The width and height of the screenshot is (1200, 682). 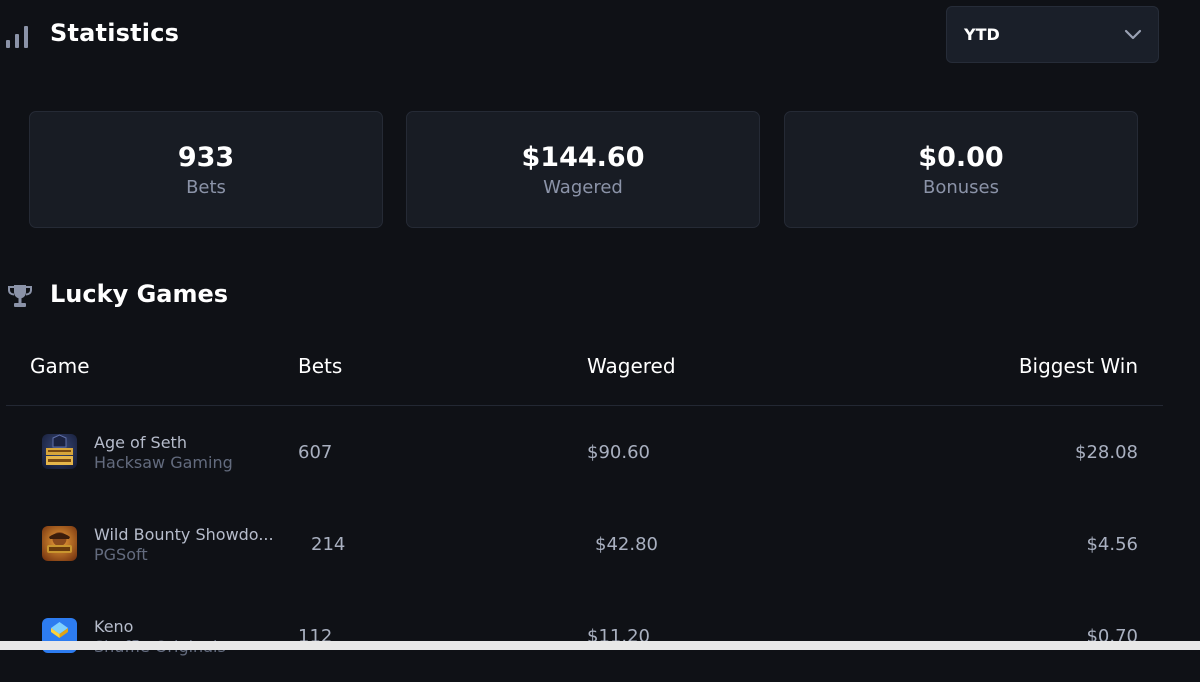 I want to click on stat-card-bonuses: $0.00 Bonuses, so click(x=961, y=169).